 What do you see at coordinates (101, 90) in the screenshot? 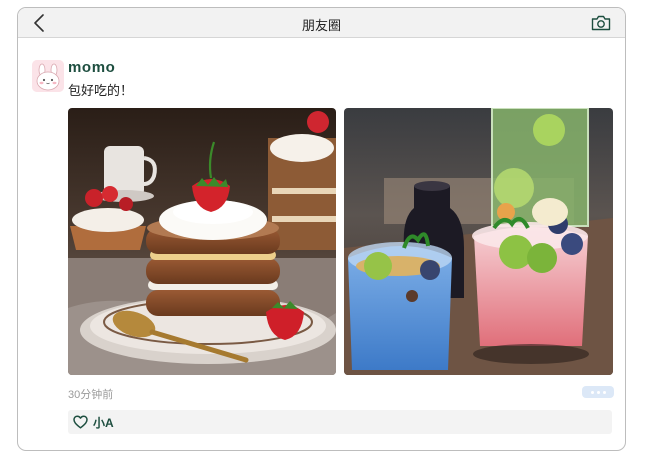
I see `post-text: 包好吃的！` at bounding box center [101, 90].